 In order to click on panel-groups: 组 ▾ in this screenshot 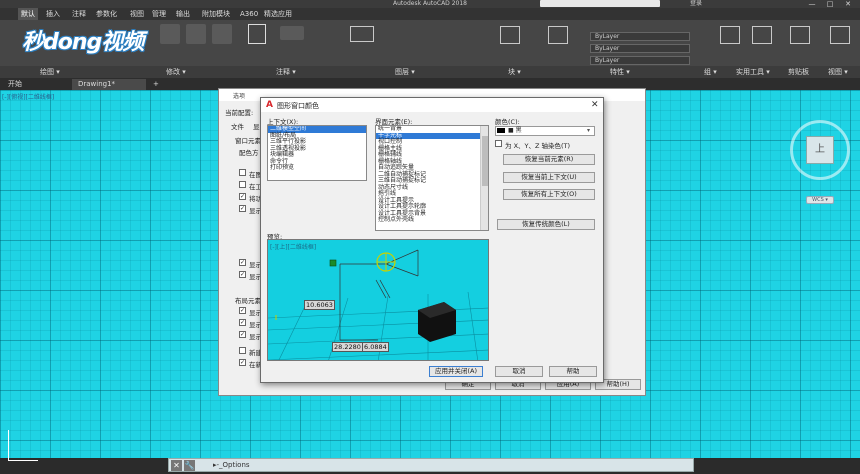, I will do `click(710, 72)`.